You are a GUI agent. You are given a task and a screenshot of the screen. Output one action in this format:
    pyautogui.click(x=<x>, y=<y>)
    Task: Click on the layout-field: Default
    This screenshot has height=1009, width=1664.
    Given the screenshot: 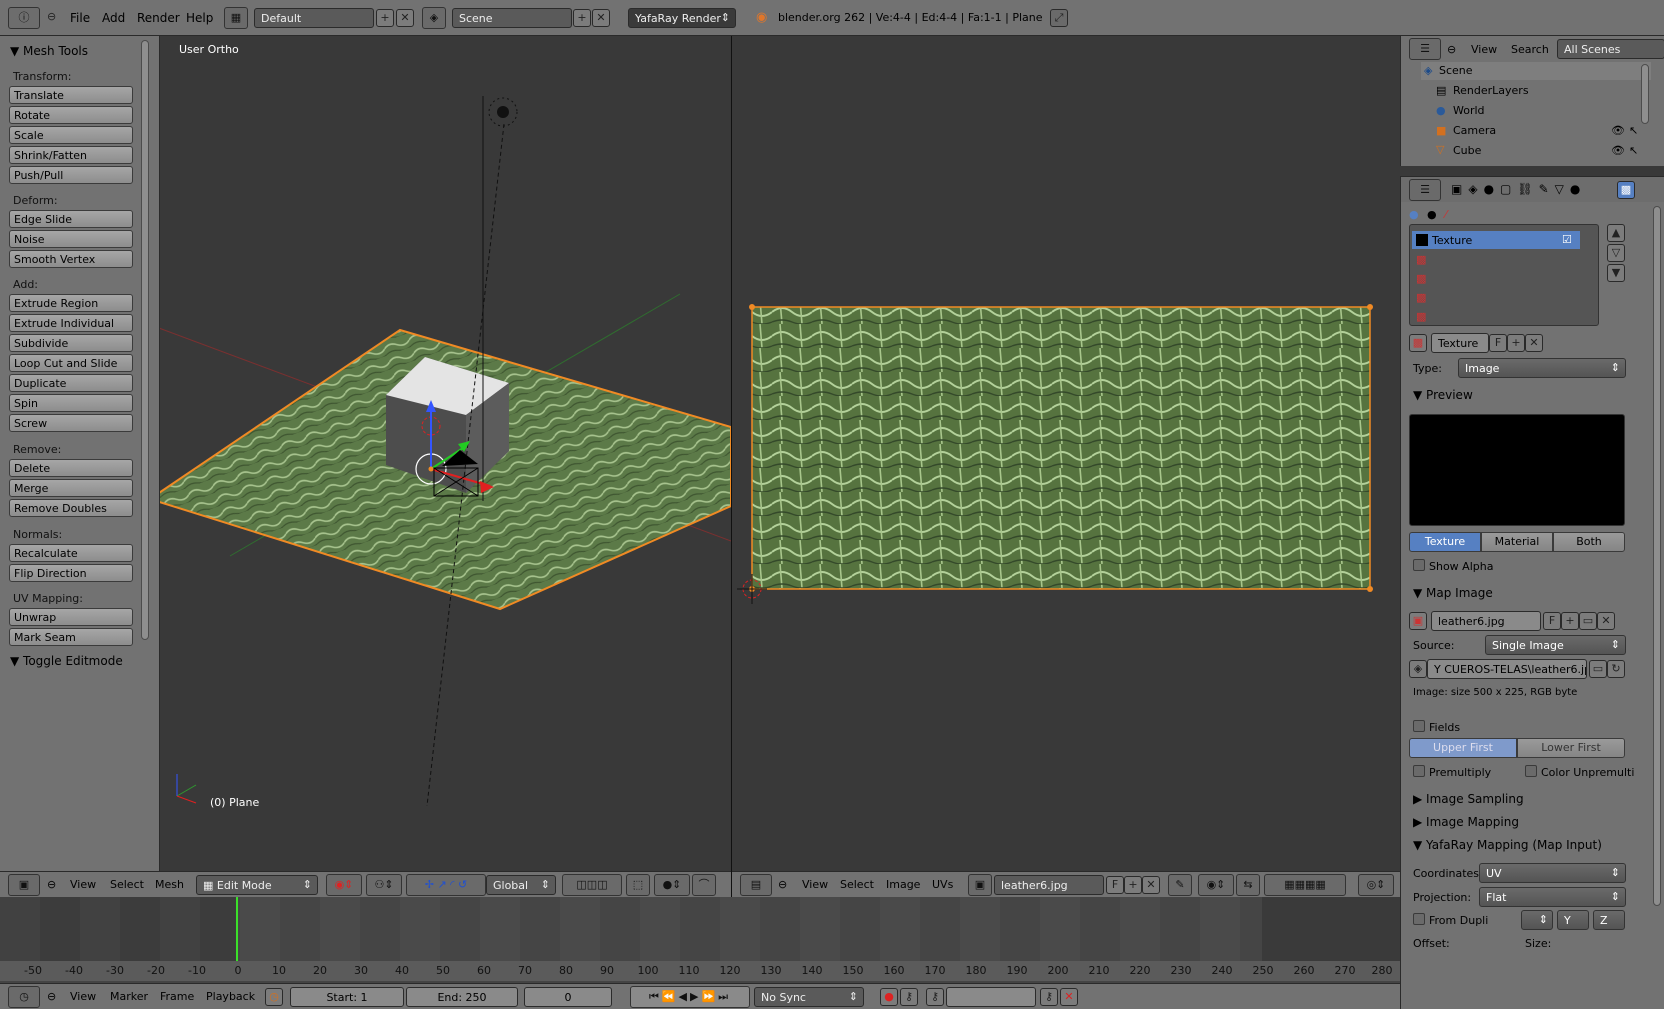 What is the action you would take?
    pyautogui.click(x=314, y=18)
    